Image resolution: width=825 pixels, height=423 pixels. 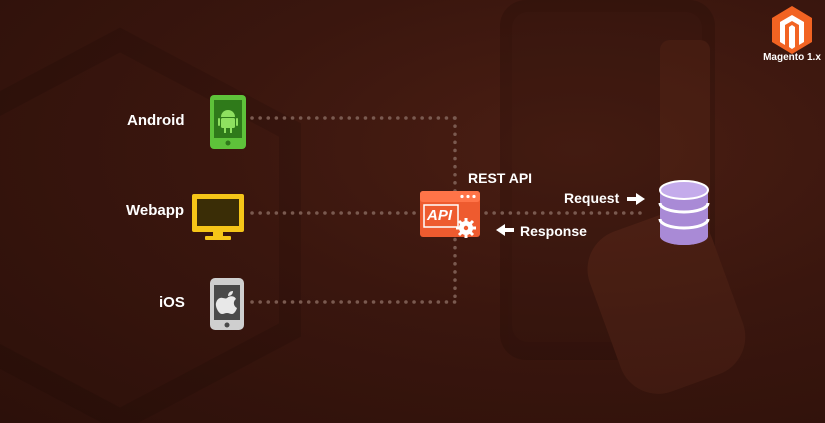 I want to click on iphone-icon, so click(x=227, y=304).